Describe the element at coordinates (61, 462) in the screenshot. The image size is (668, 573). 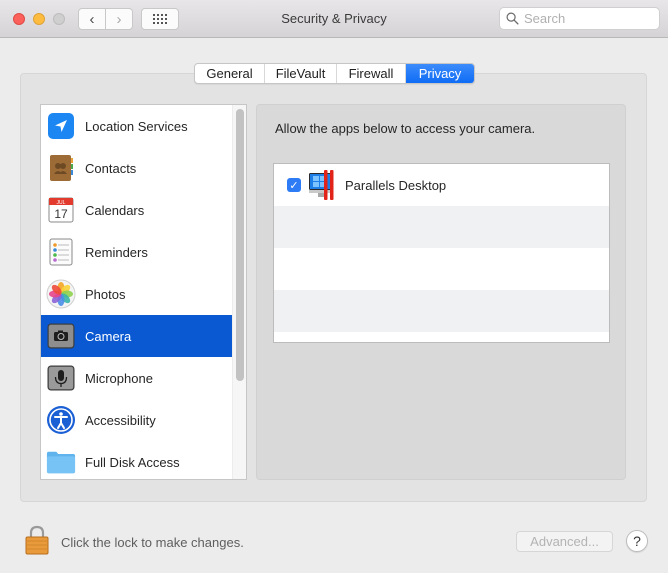
I see `folder-icon` at that location.